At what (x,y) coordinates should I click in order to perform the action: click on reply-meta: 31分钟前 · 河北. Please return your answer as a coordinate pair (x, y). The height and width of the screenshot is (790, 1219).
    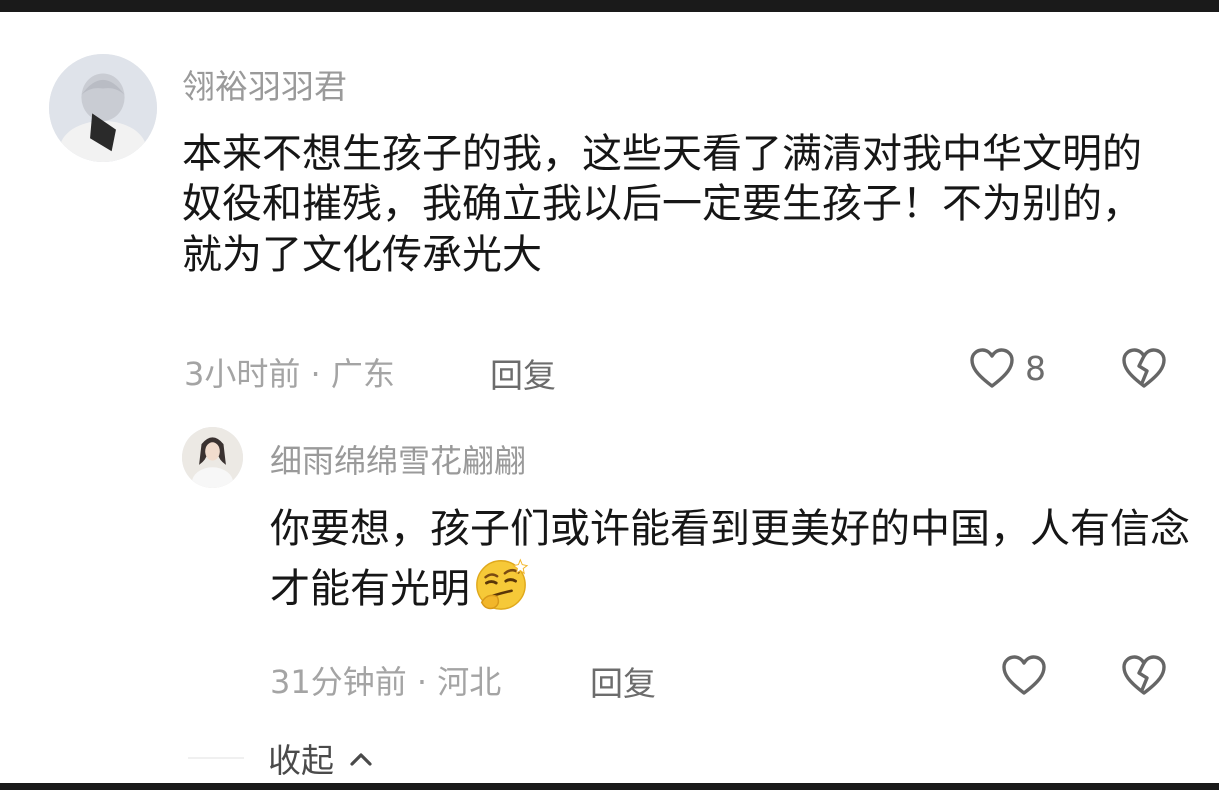
    Looking at the image, I should click on (386, 682).